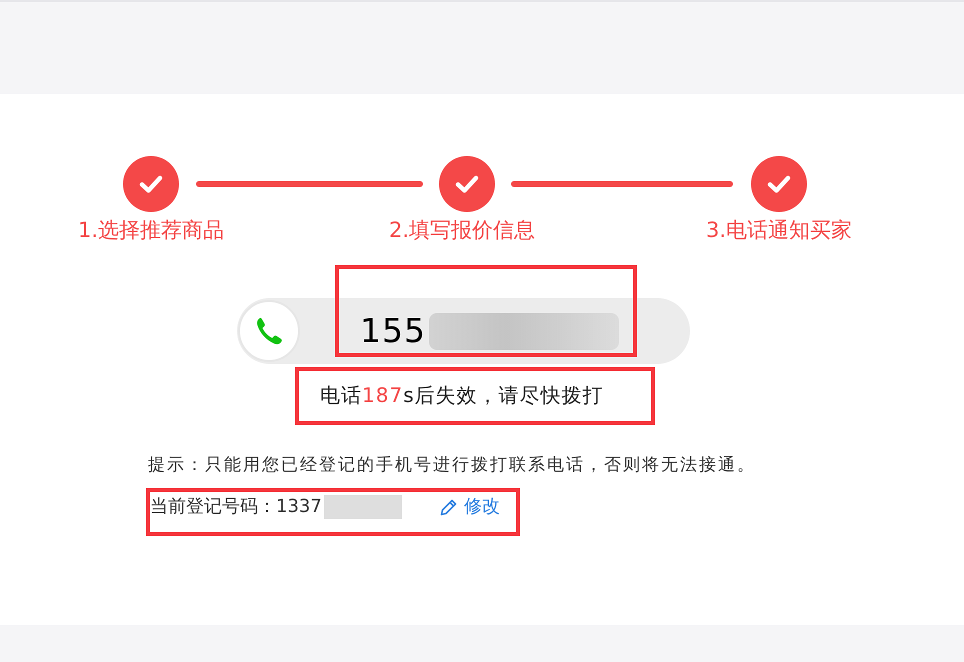 Image resolution: width=964 pixels, height=662 pixels. Describe the element at coordinates (448, 507) in the screenshot. I see `pencil-icon` at that location.